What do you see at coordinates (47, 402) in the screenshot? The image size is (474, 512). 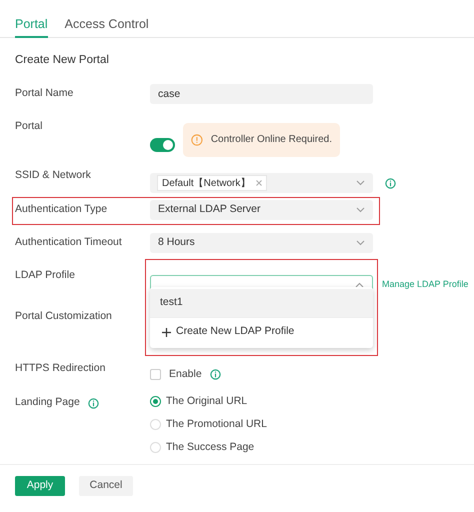 I see `field-label: Landing Page` at bounding box center [47, 402].